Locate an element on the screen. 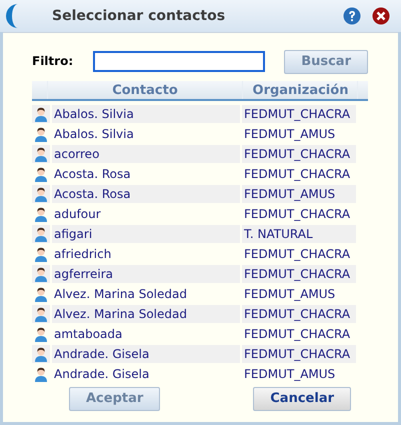  column-header: Contacto is located at coordinates (145, 90).